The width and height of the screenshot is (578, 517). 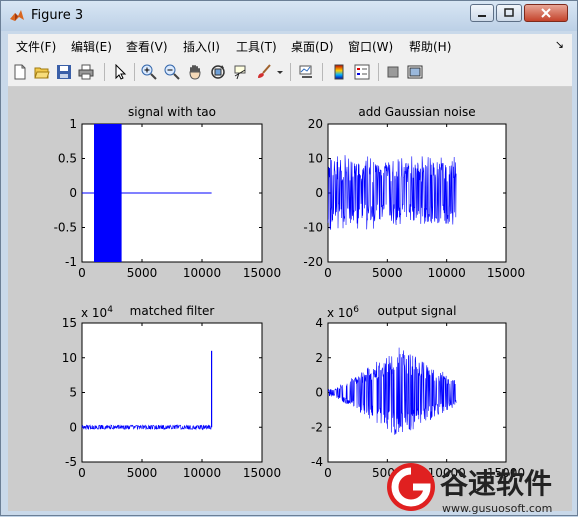 I want to click on print-icon, so click(x=86, y=72).